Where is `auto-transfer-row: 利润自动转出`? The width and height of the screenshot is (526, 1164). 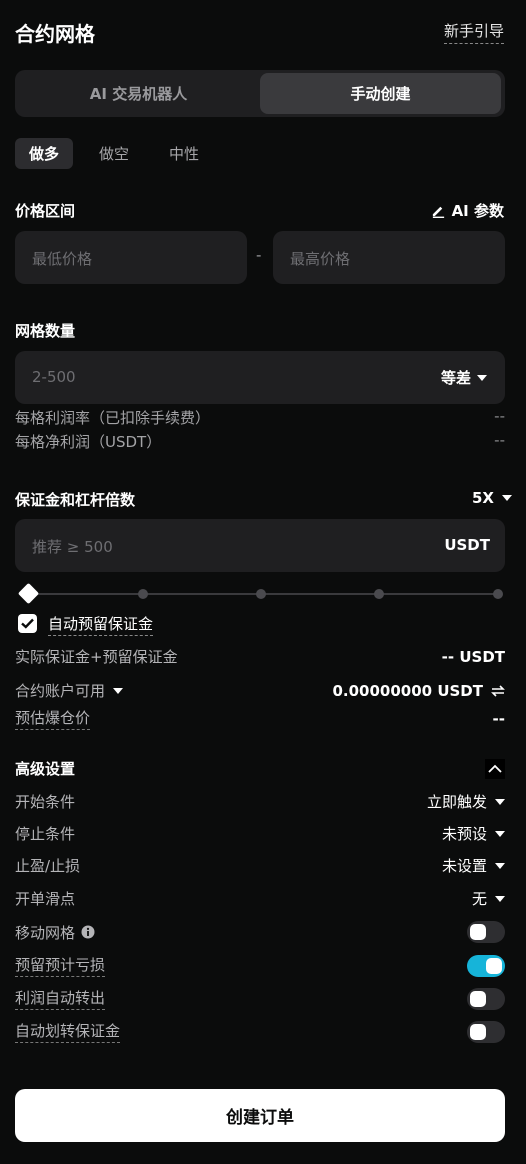 auto-transfer-row: 利润自动转出 is located at coordinates (260, 998).